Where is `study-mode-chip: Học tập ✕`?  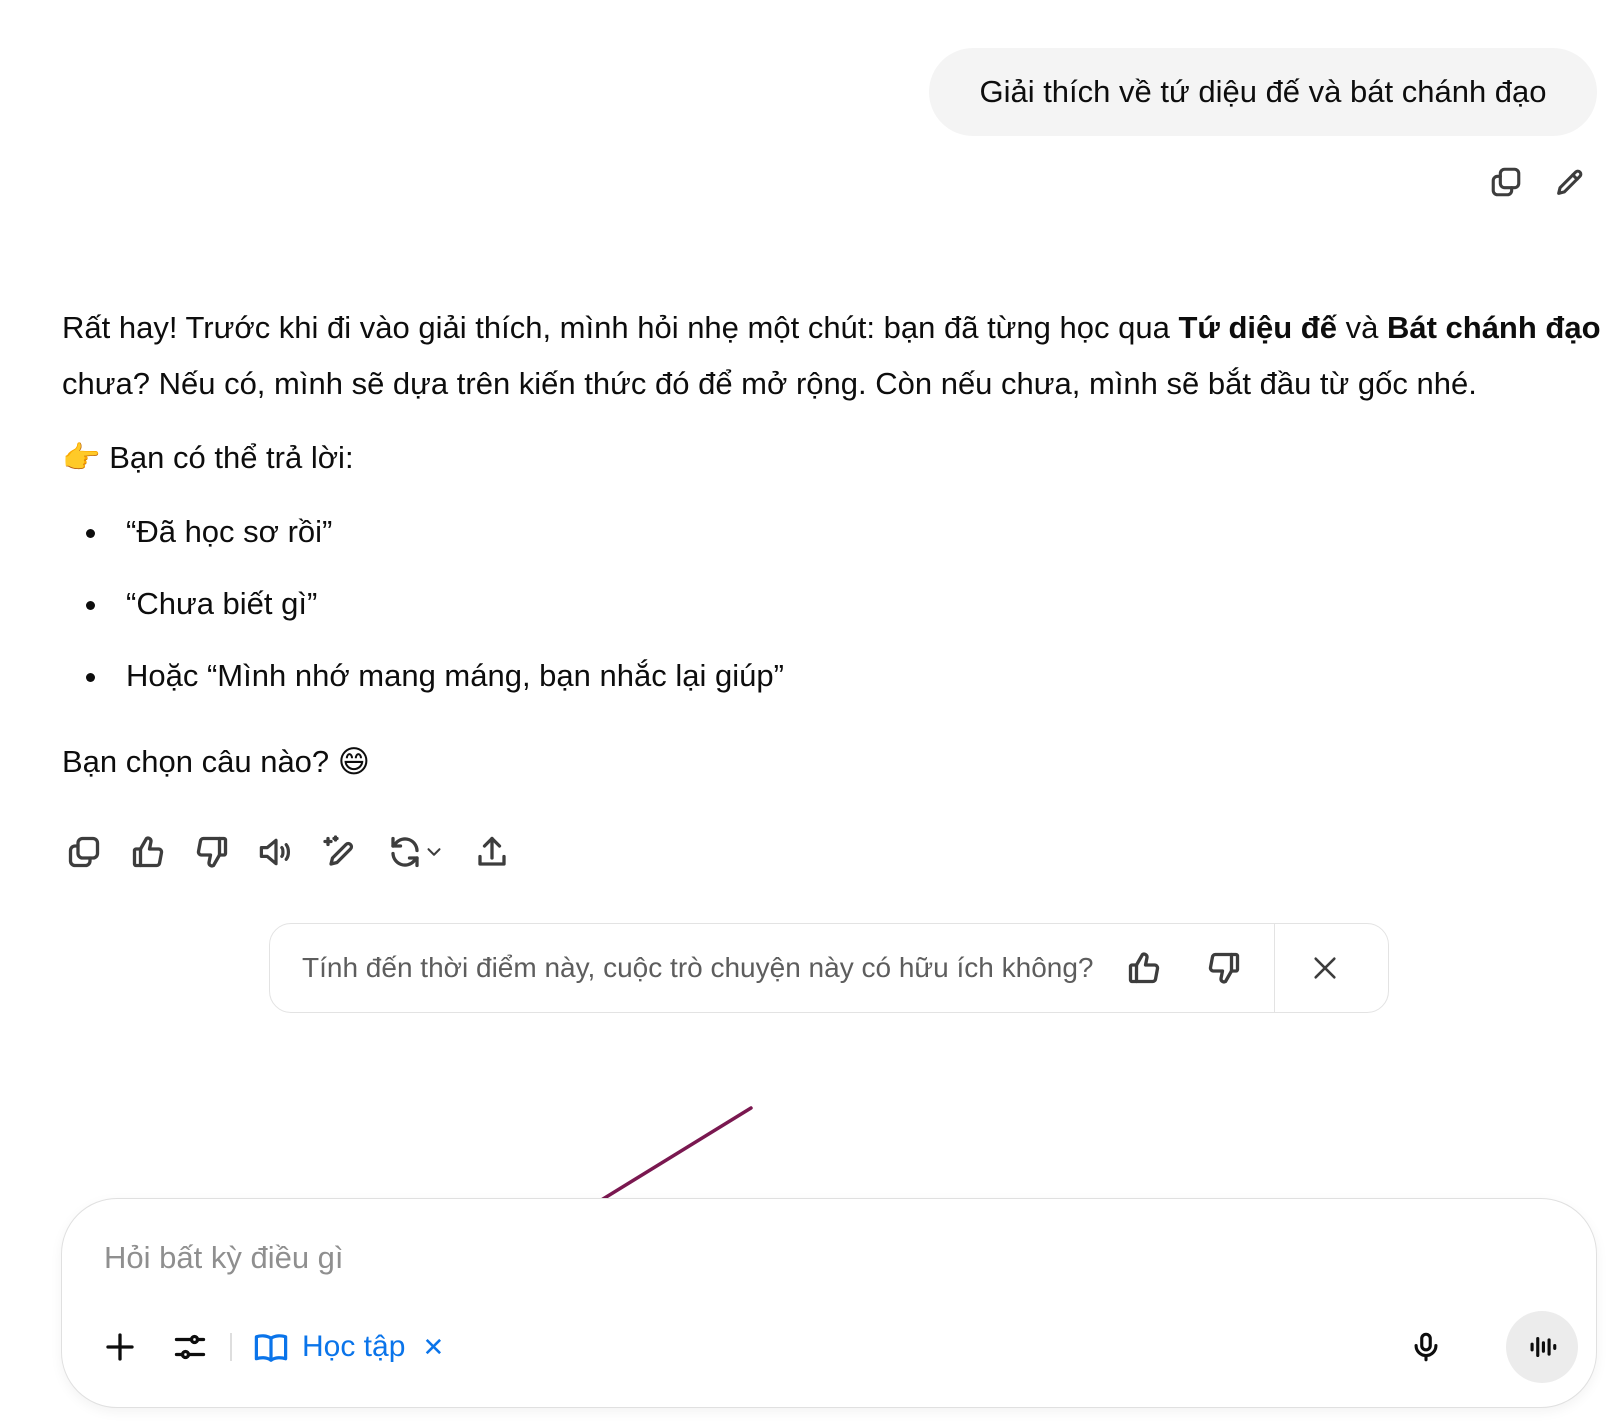
study-mode-chip: Học tập ✕ is located at coordinates (349, 1347).